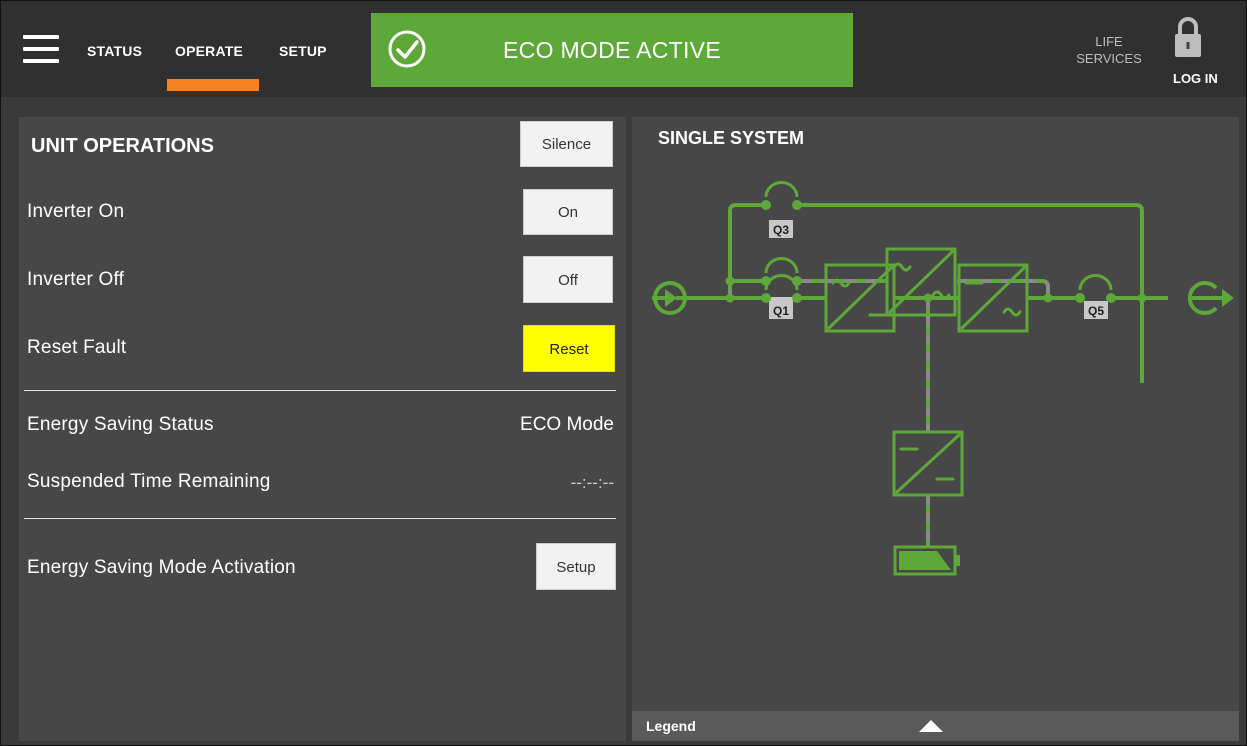 The image size is (1247, 746). I want to click on unit-operations-title: UNIT OPERATIONS, so click(122, 146).